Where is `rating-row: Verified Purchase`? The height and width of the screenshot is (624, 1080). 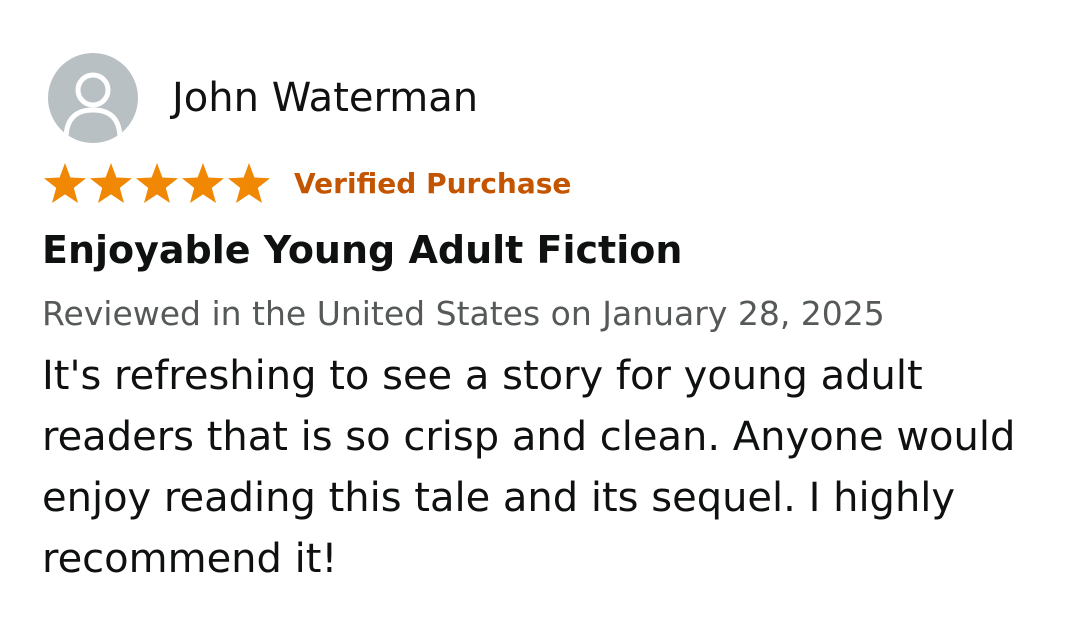 rating-row: Verified Purchase is located at coordinates (306, 183).